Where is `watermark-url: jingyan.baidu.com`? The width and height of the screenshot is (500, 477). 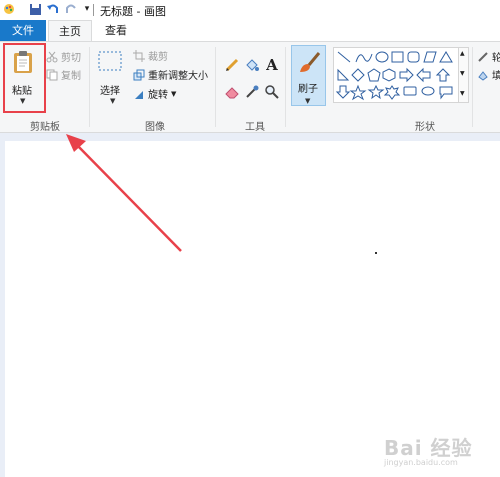
watermark-url: jingyan.baidu.com is located at coordinates (421, 462).